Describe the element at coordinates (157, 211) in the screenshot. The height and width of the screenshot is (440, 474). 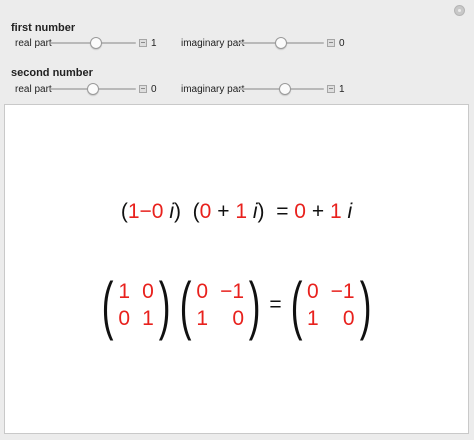
I see `first-imaginary-term: 0` at that location.